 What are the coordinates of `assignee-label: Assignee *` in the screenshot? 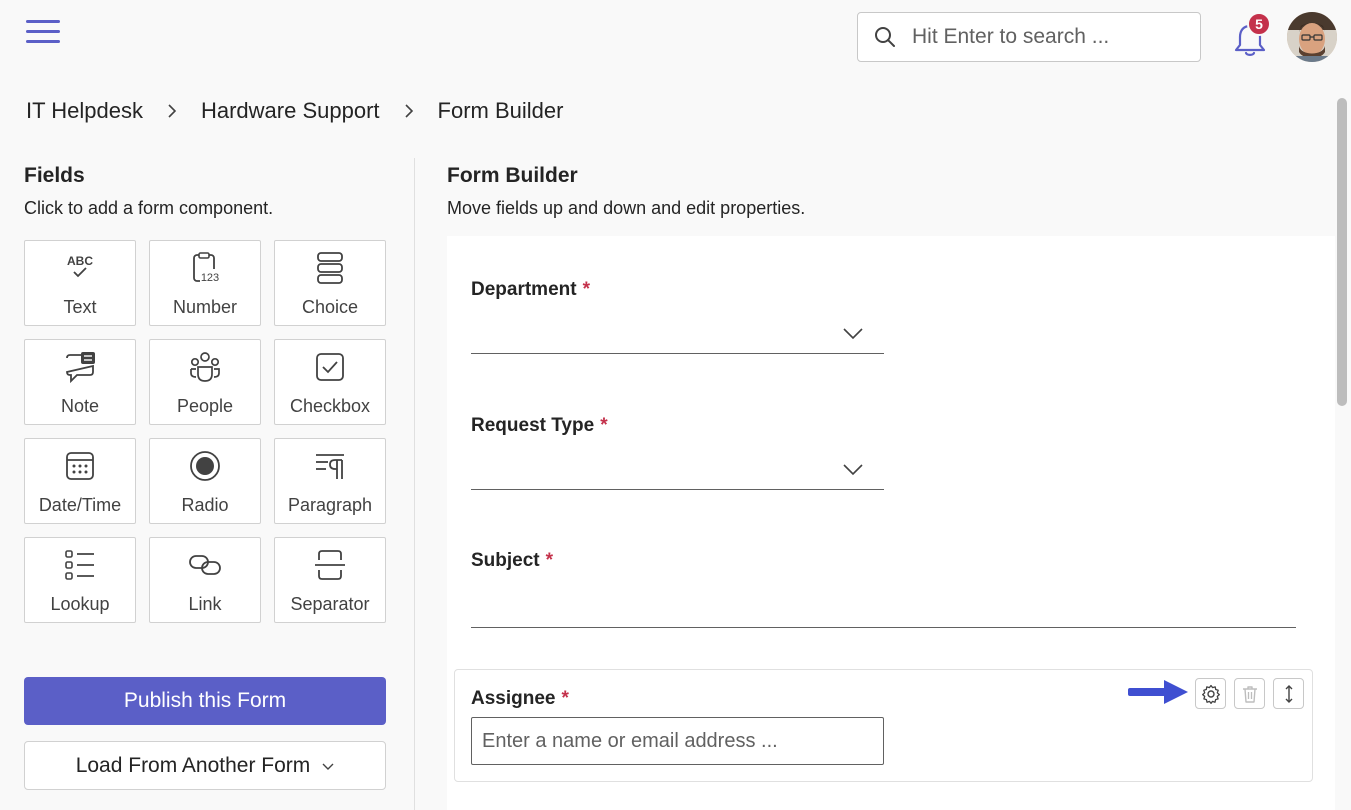 It's located at (520, 699).